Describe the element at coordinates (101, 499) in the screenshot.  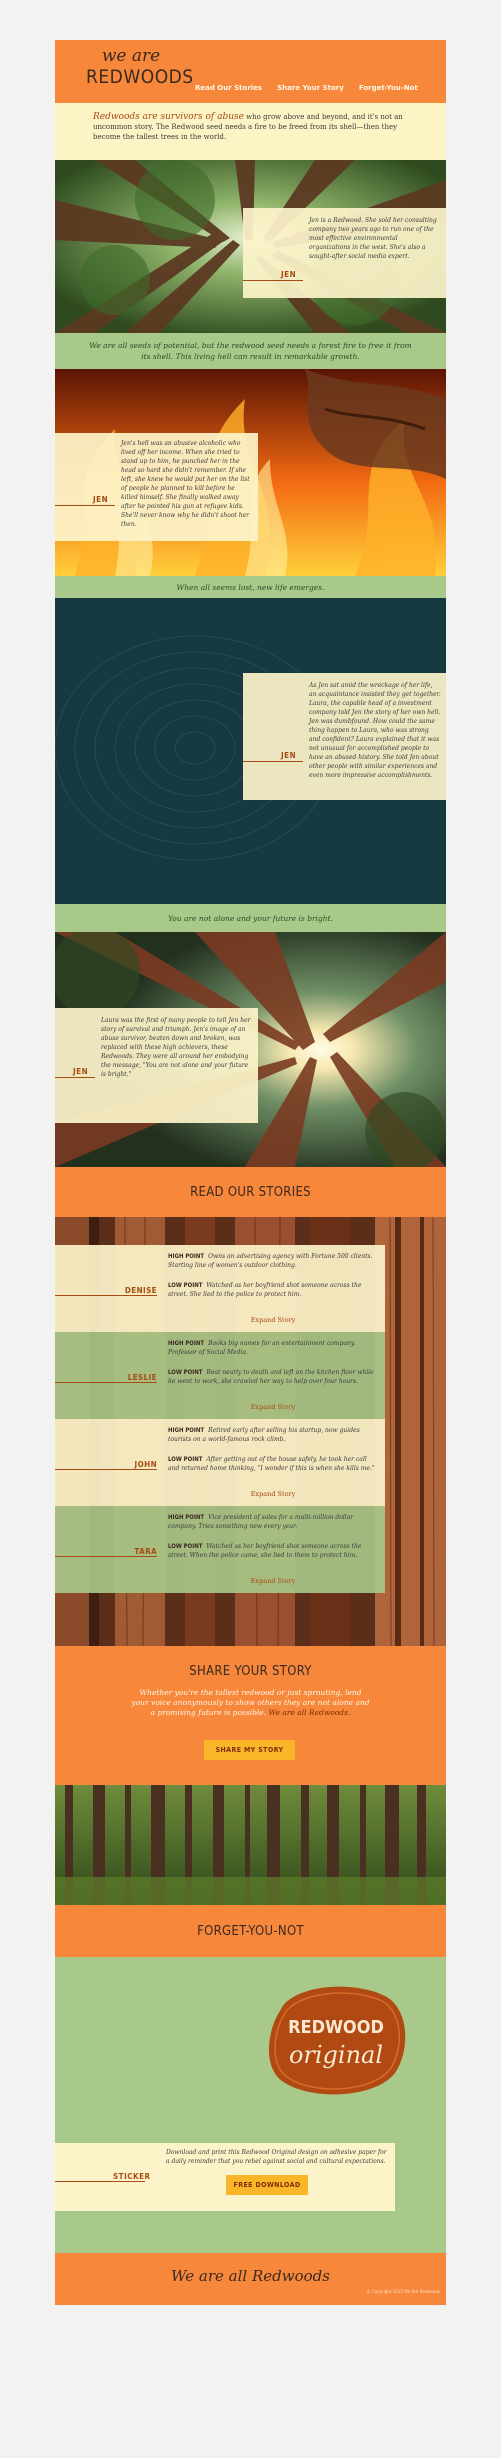
I see `jen-label-2: JEN` at that location.